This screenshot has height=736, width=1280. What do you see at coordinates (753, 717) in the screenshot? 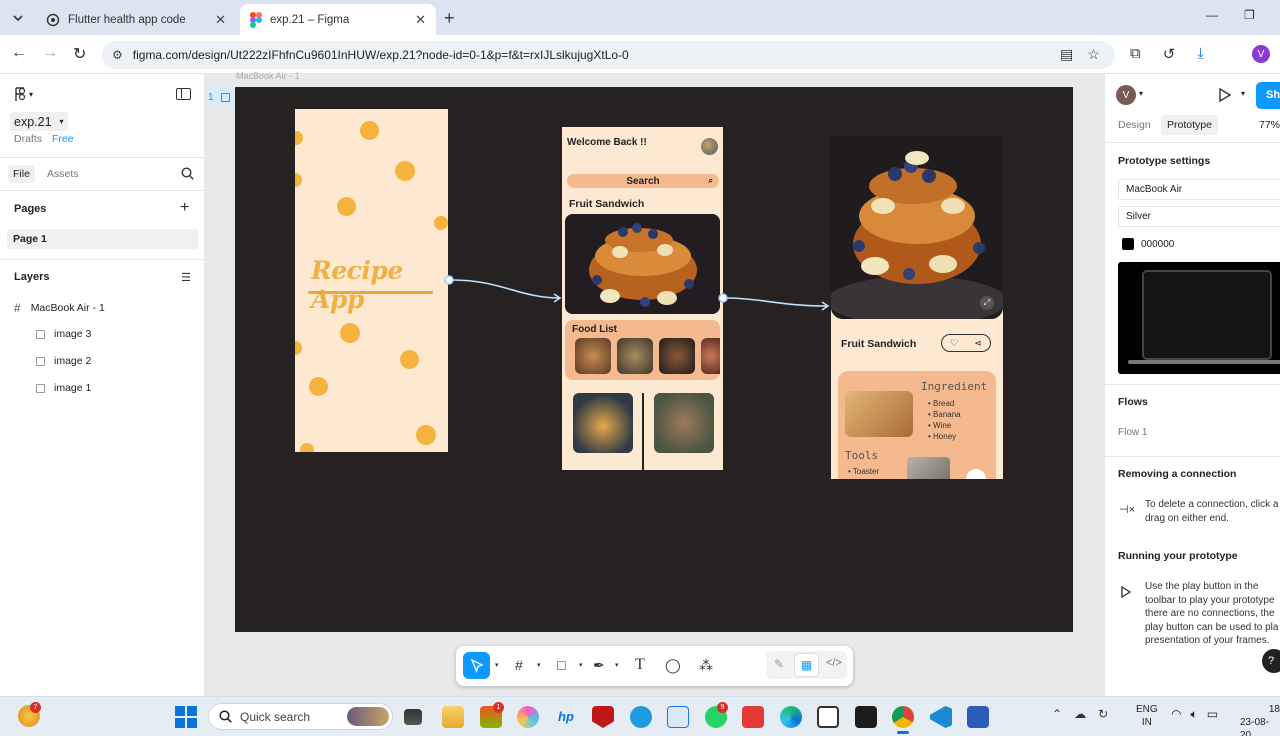
I see `wps-icon` at bounding box center [753, 717].